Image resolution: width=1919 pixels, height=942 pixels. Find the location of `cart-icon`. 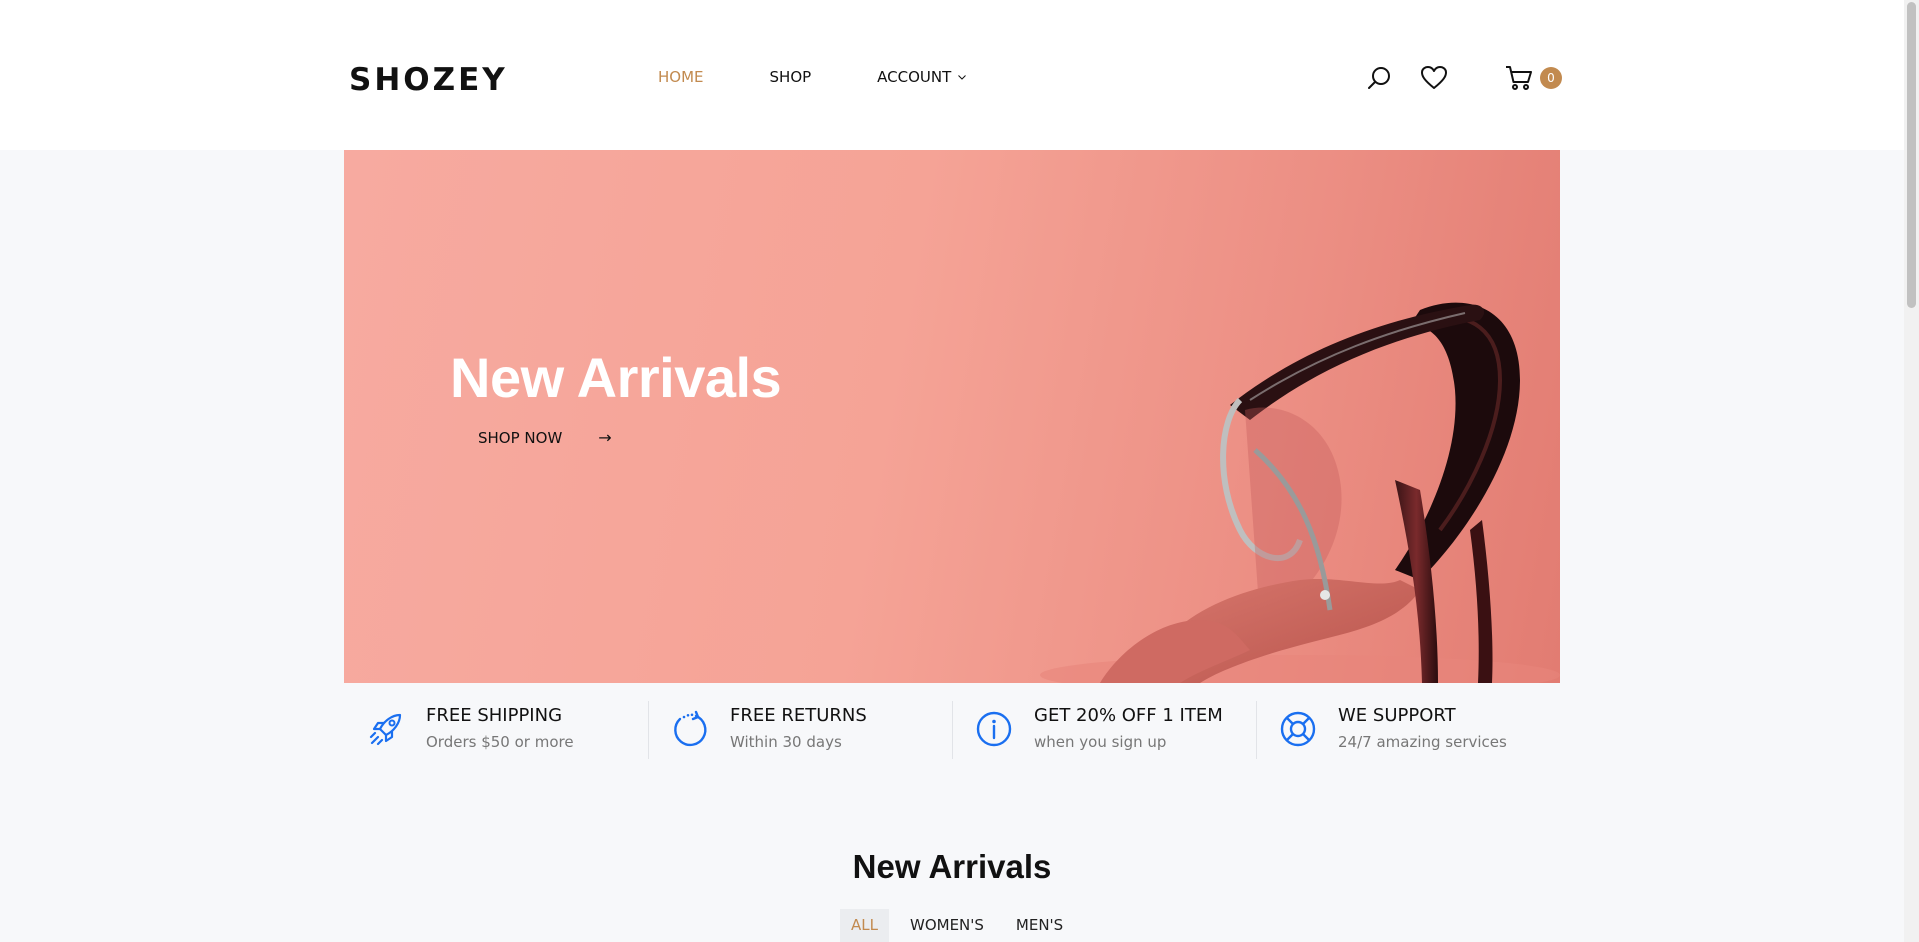

cart-icon is located at coordinates (1519, 78).